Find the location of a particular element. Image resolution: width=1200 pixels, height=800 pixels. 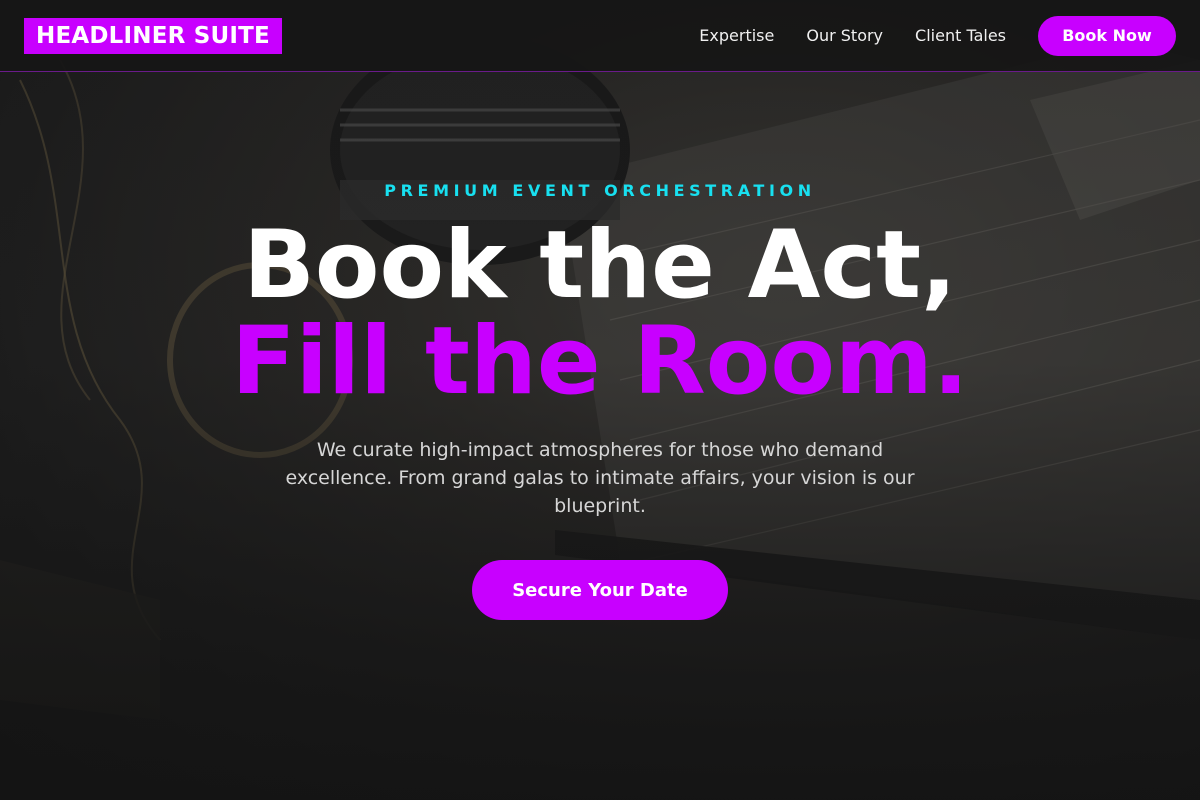

book-now-button: Book Now is located at coordinates (1107, 35).